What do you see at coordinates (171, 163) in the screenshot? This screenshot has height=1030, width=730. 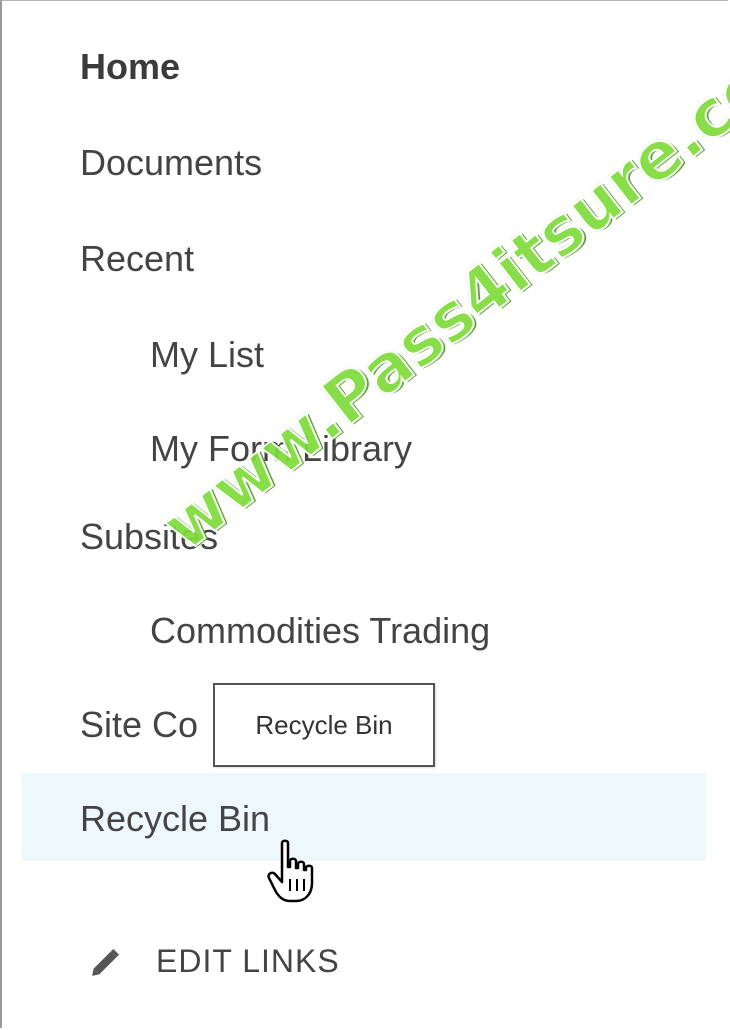 I see `nav-item-documents: Documents` at bounding box center [171, 163].